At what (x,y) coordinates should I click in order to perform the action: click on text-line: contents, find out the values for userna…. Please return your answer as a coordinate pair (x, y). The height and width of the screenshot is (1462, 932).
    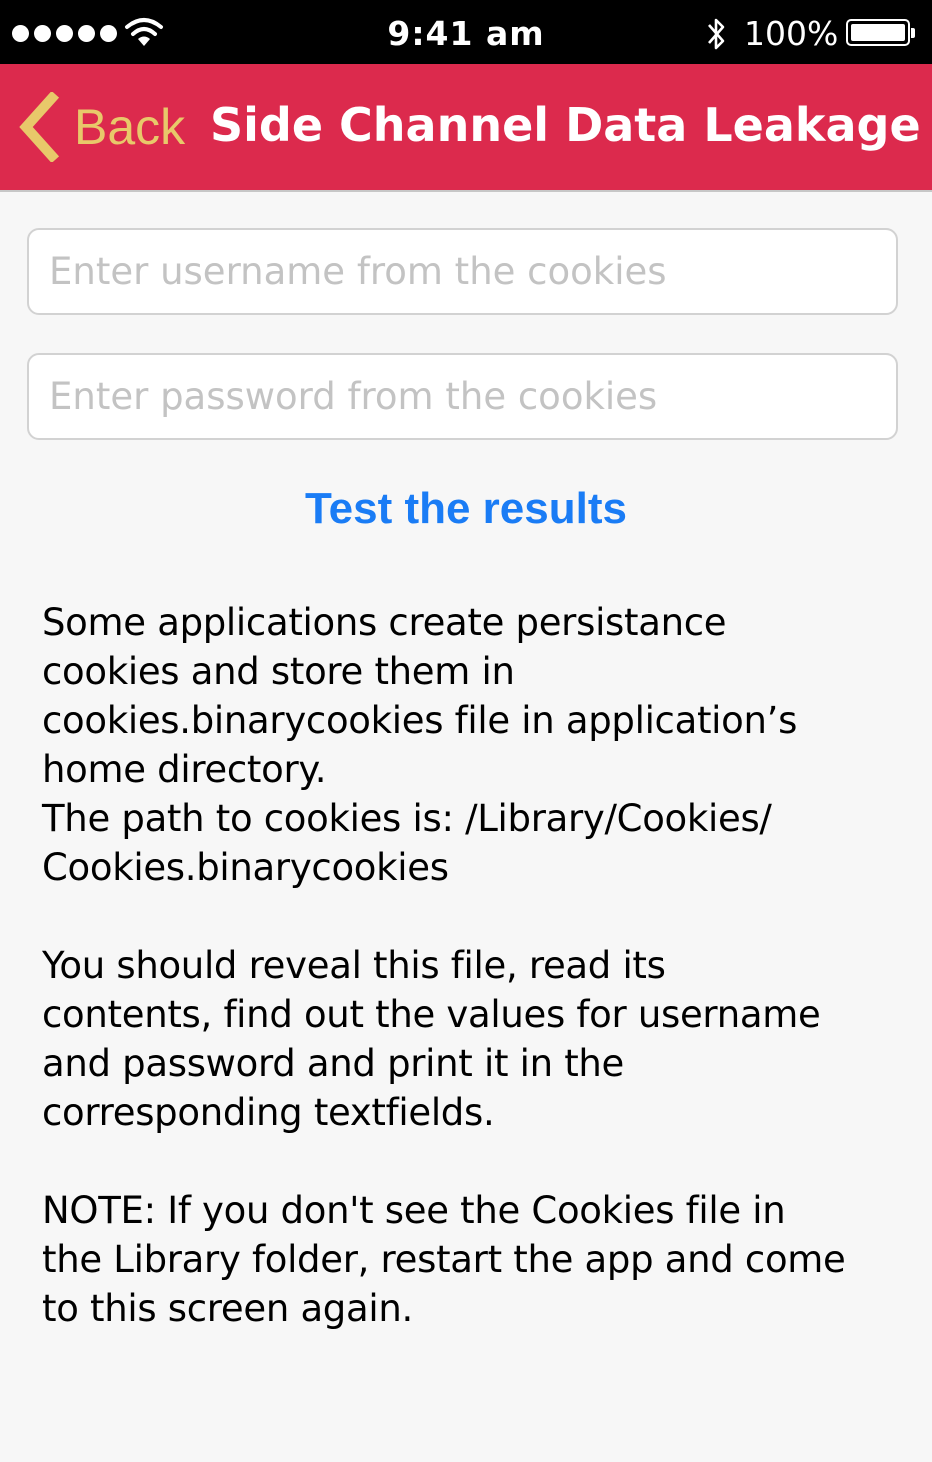
    Looking at the image, I should click on (431, 1014).